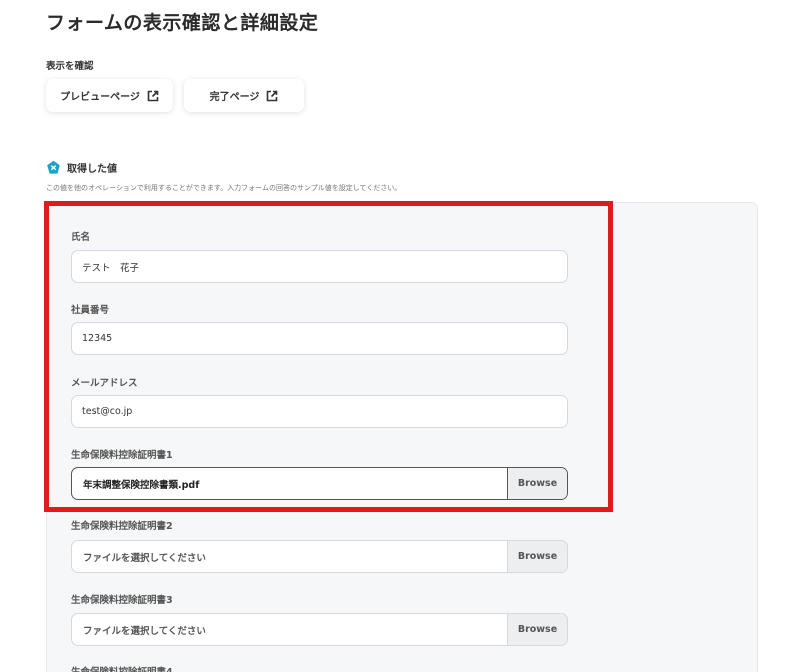  Describe the element at coordinates (92, 169) in the screenshot. I see `acquired-values-title: 取得した値` at that location.